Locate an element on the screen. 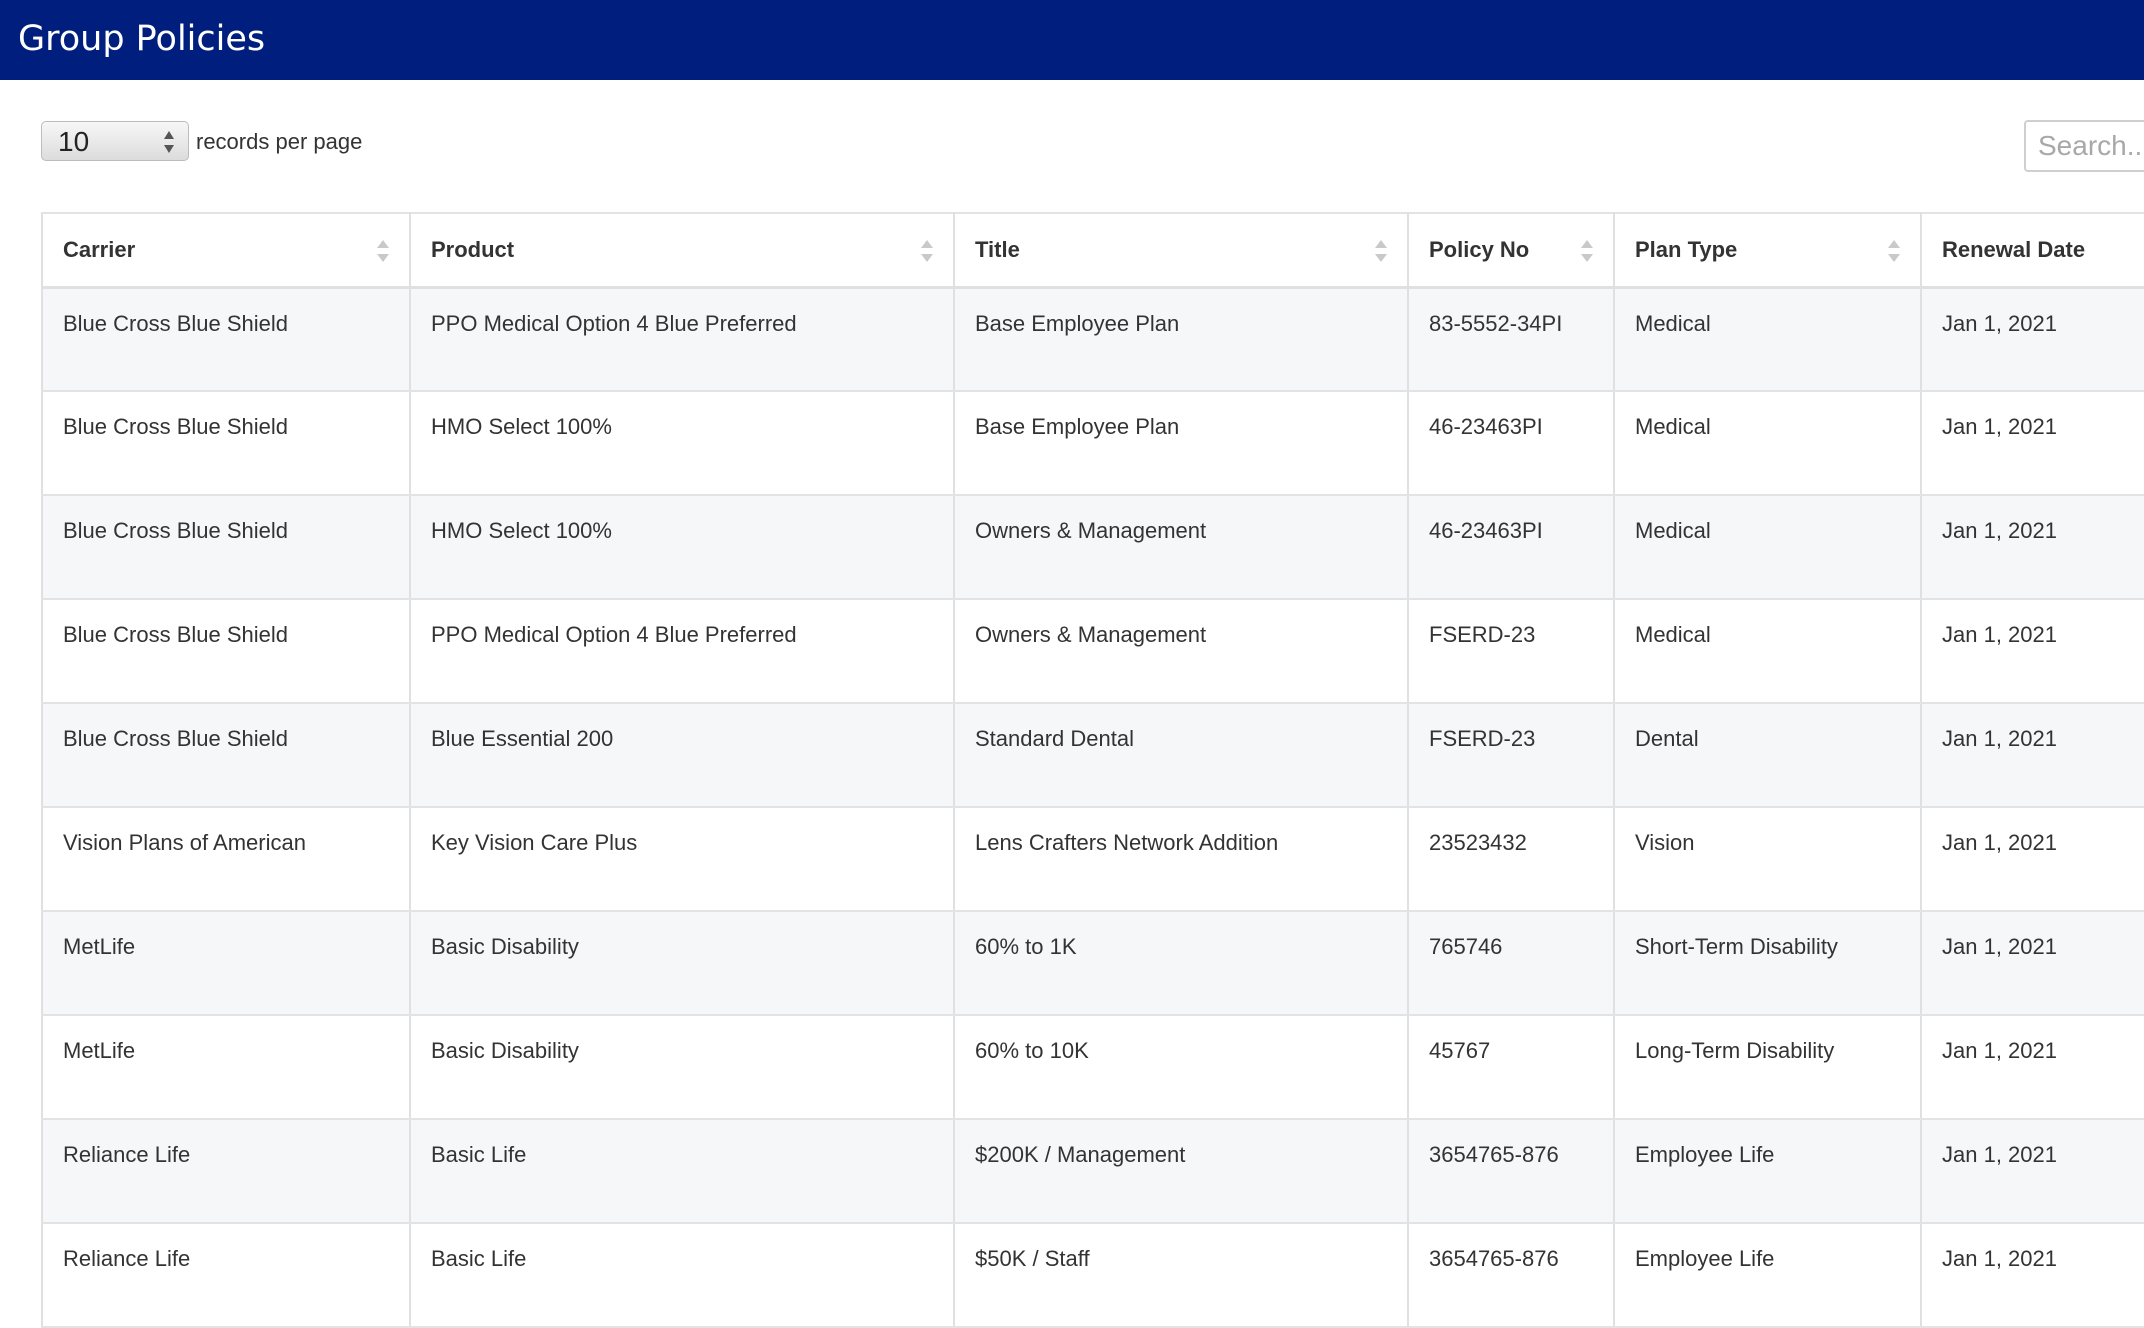 This screenshot has width=2144, height=1328. cell-title: 60% to 10K is located at coordinates (1181, 1067).